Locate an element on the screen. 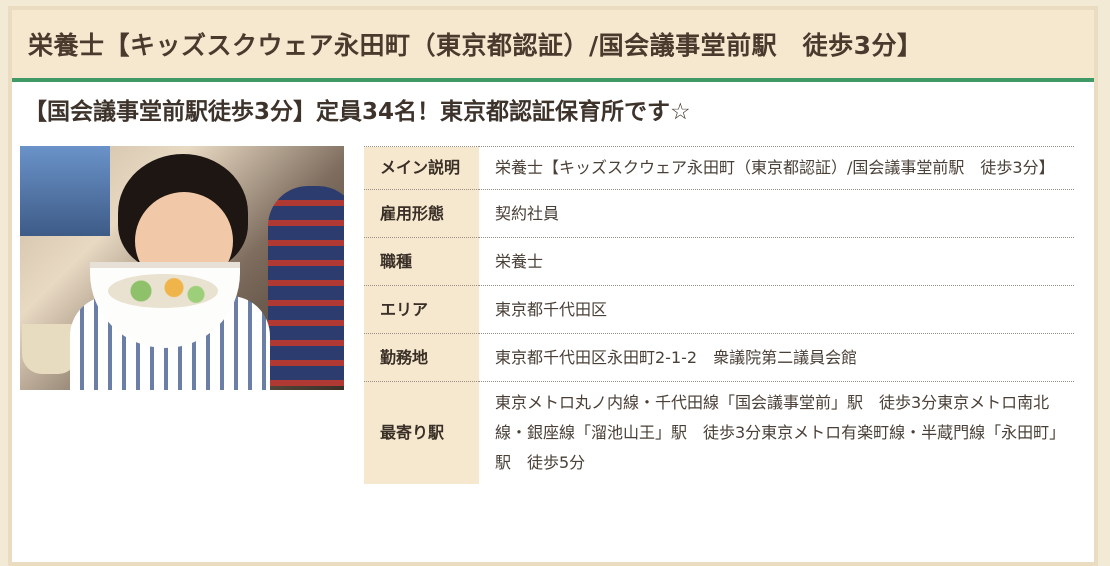  photo-child-background is located at coordinates (306, 286).